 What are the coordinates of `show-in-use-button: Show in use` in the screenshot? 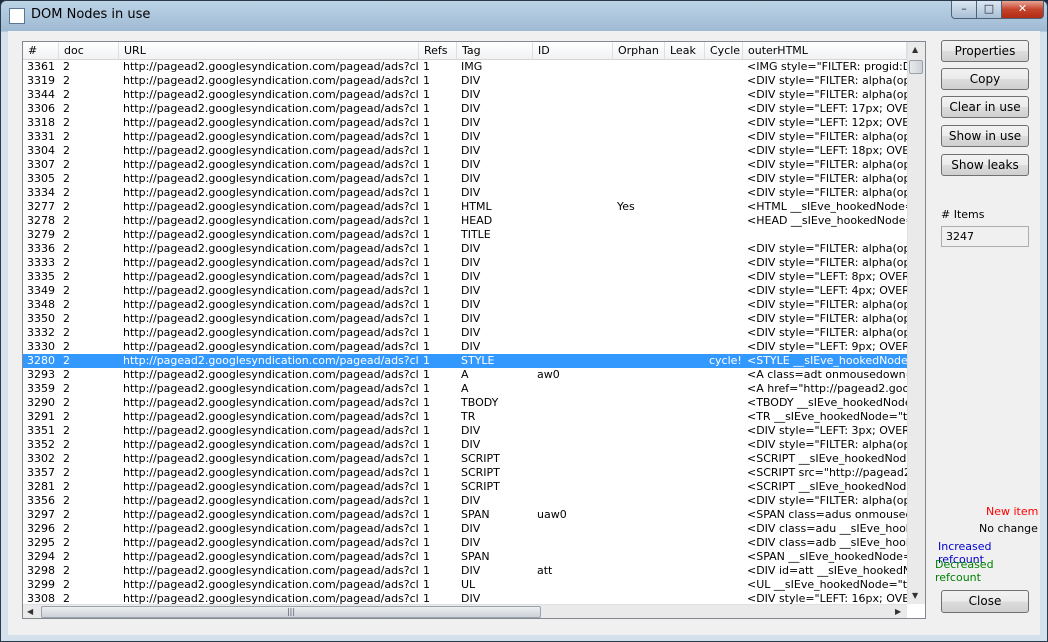 It's located at (985, 136).